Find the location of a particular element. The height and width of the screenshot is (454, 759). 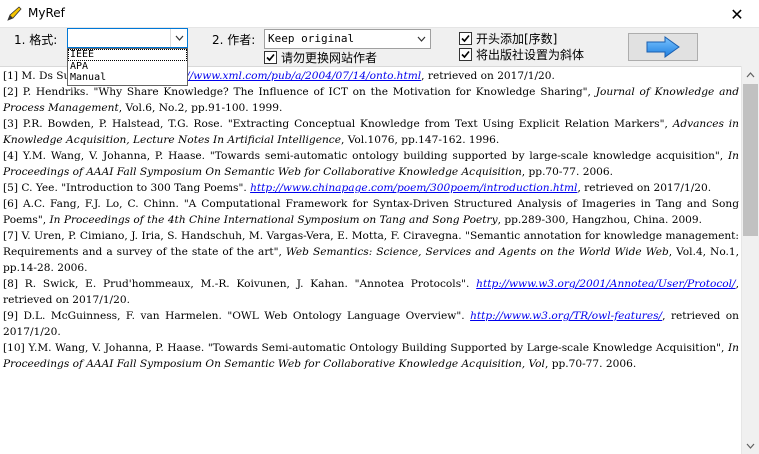

close-icon: ✕ is located at coordinates (737, 14).